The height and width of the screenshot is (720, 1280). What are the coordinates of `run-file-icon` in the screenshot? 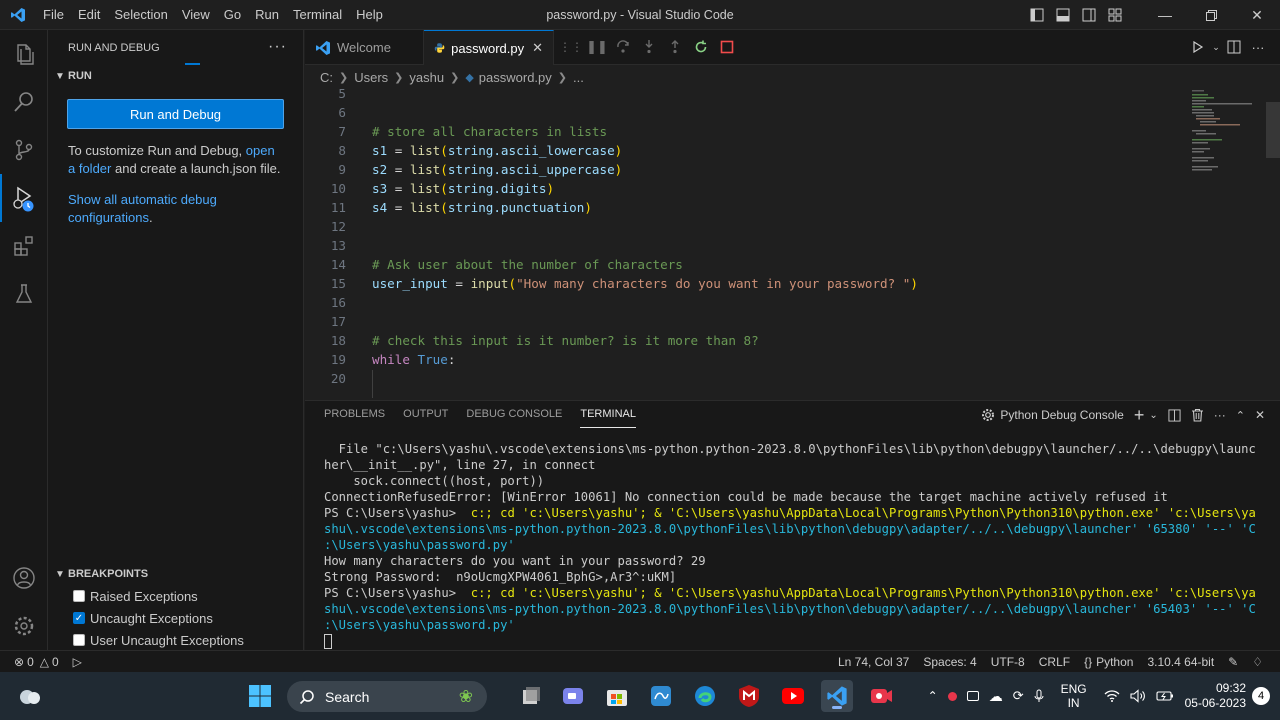 It's located at (1198, 47).